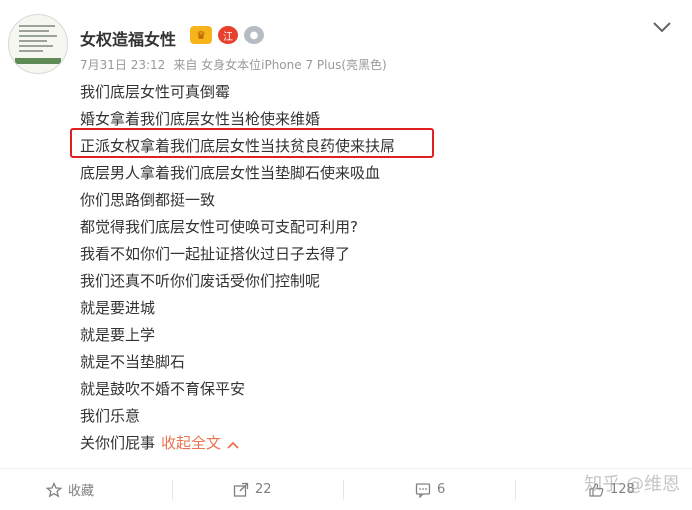 The width and height of the screenshot is (692, 510). What do you see at coordinates (191, 443) in the screenshot?
I see `collapse-full-text-link: 收起全文` at bounding box center [191, 443].